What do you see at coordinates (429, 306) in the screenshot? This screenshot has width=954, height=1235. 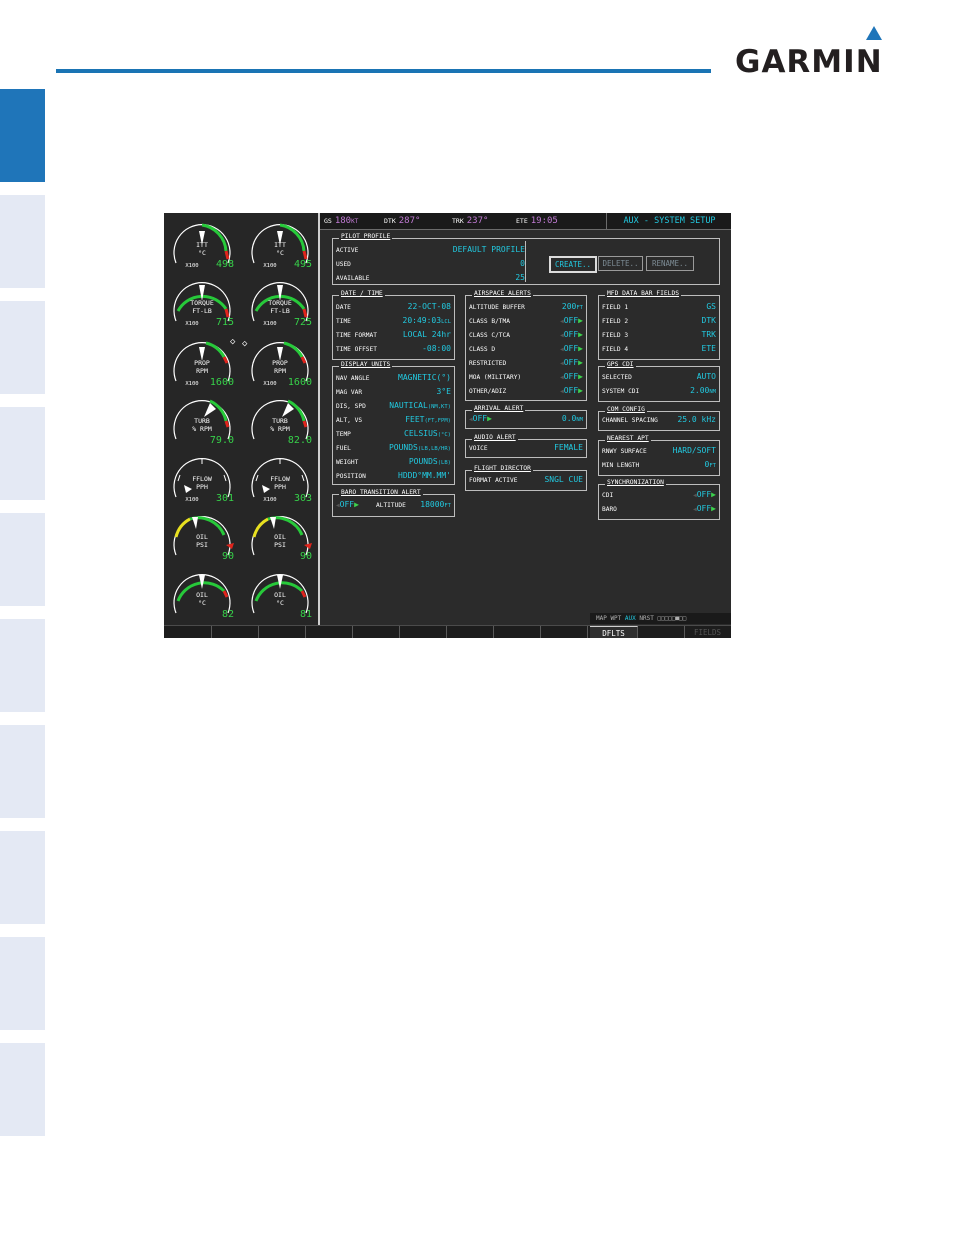 I see `date-value: 22-OCT-08` at bounding box center [429, 306].